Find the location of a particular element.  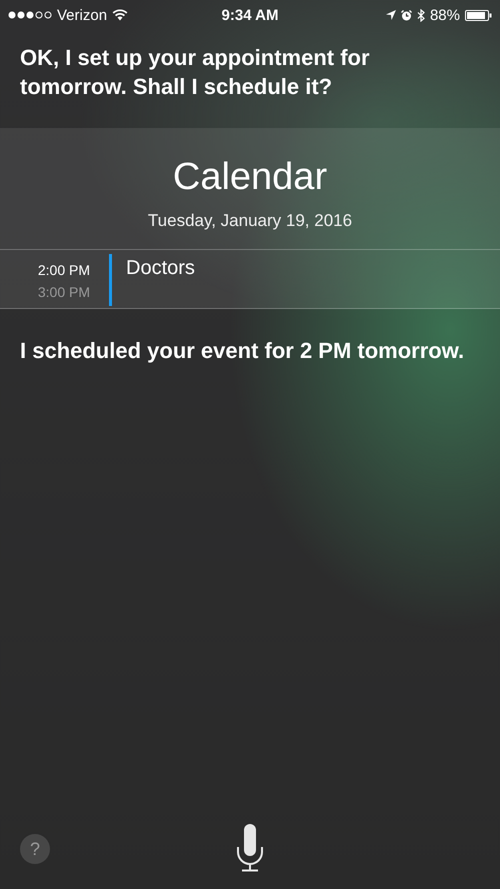

event-end-time: 3:00 PM is located at coordinates (64, 292).